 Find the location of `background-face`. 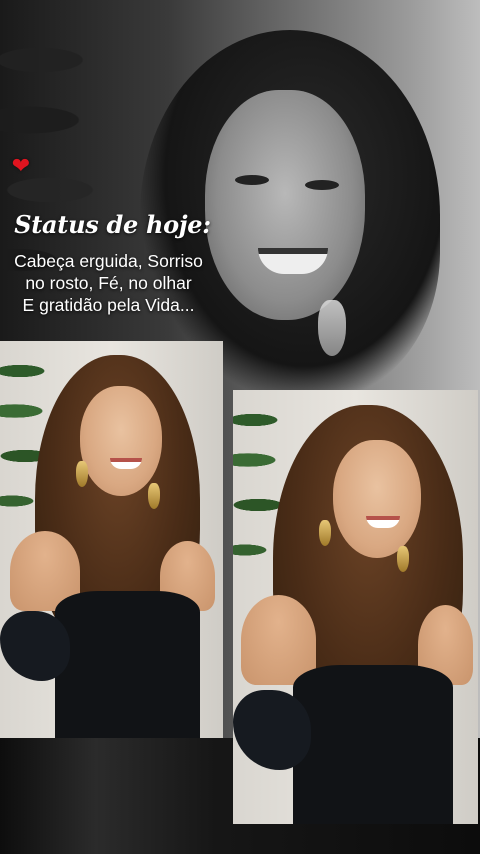

background-face is located at coordinates (285, 205).